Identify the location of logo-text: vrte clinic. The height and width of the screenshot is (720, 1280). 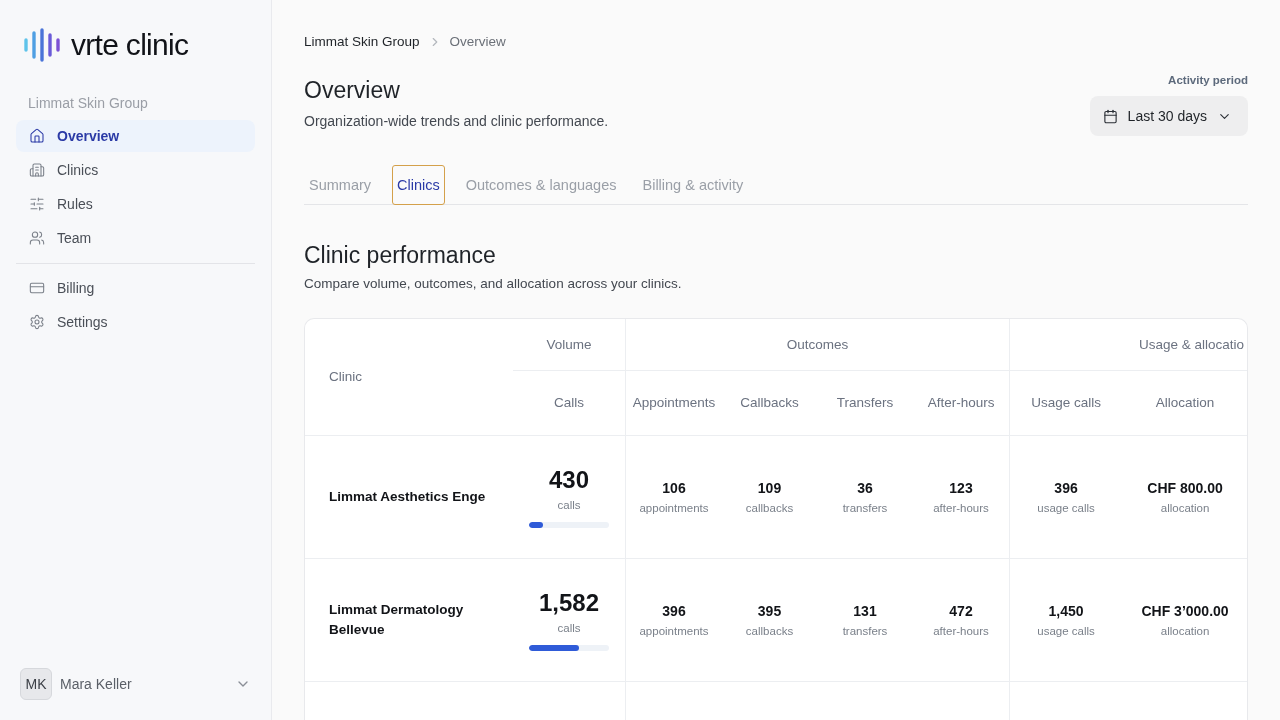
(130, 45).